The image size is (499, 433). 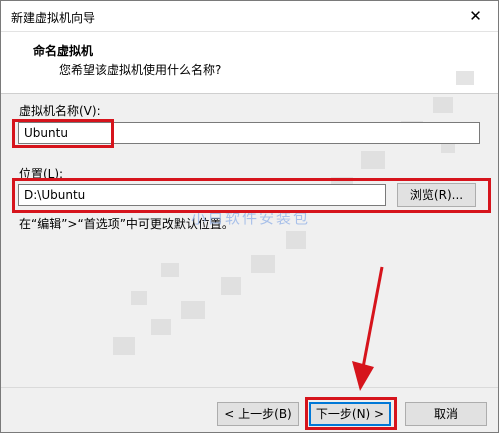 I want to click on red-arrow-icon, so click(x=368, y=328).